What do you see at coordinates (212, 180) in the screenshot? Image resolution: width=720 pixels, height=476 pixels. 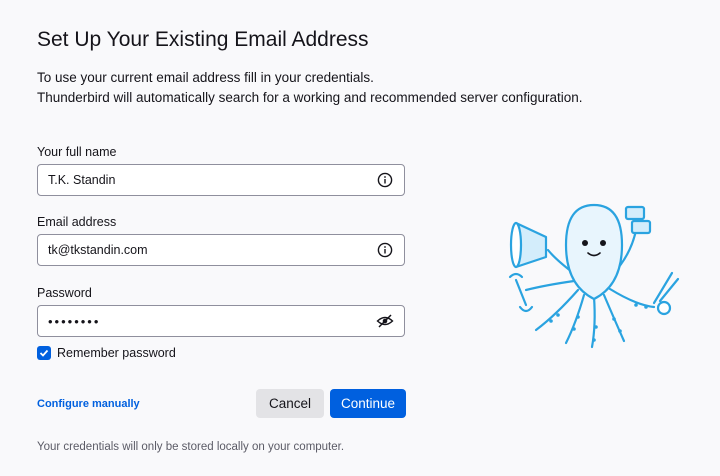 I see `full-name-input` at bounding box center [212, 180].